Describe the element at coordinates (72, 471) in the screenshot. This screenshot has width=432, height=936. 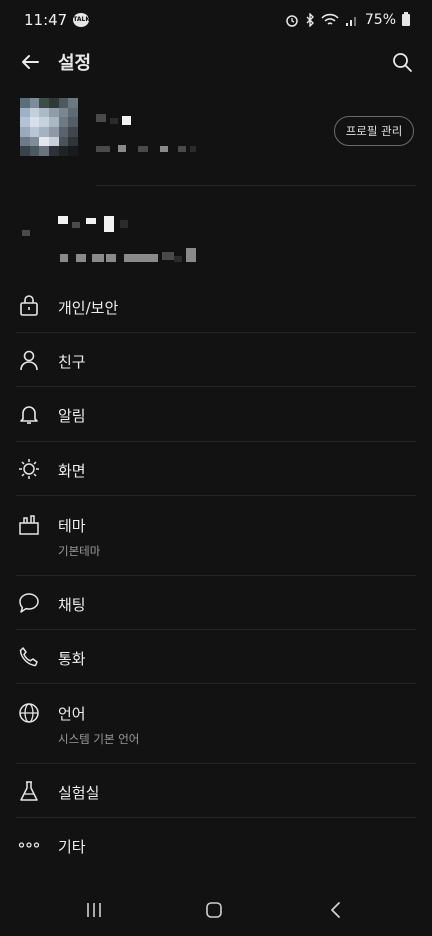
I see `menu-label: 화면` at that location.